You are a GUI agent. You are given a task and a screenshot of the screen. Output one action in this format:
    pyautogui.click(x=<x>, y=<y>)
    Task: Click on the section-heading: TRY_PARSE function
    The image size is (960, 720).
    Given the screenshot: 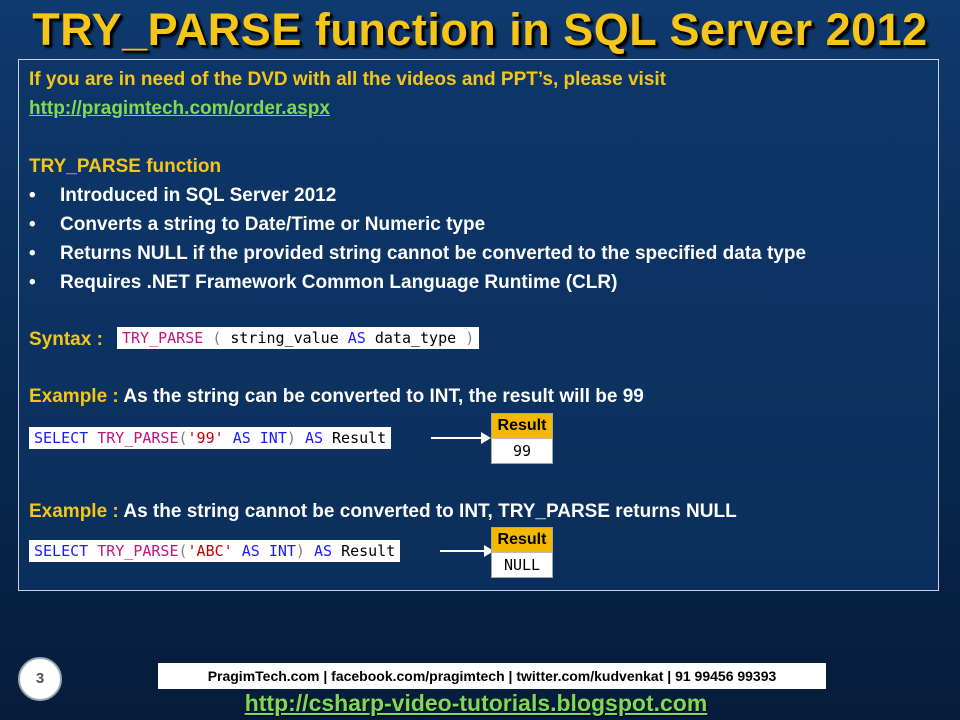 What is the action you would take?
    pyautogui.click(x=125, y=166)
    